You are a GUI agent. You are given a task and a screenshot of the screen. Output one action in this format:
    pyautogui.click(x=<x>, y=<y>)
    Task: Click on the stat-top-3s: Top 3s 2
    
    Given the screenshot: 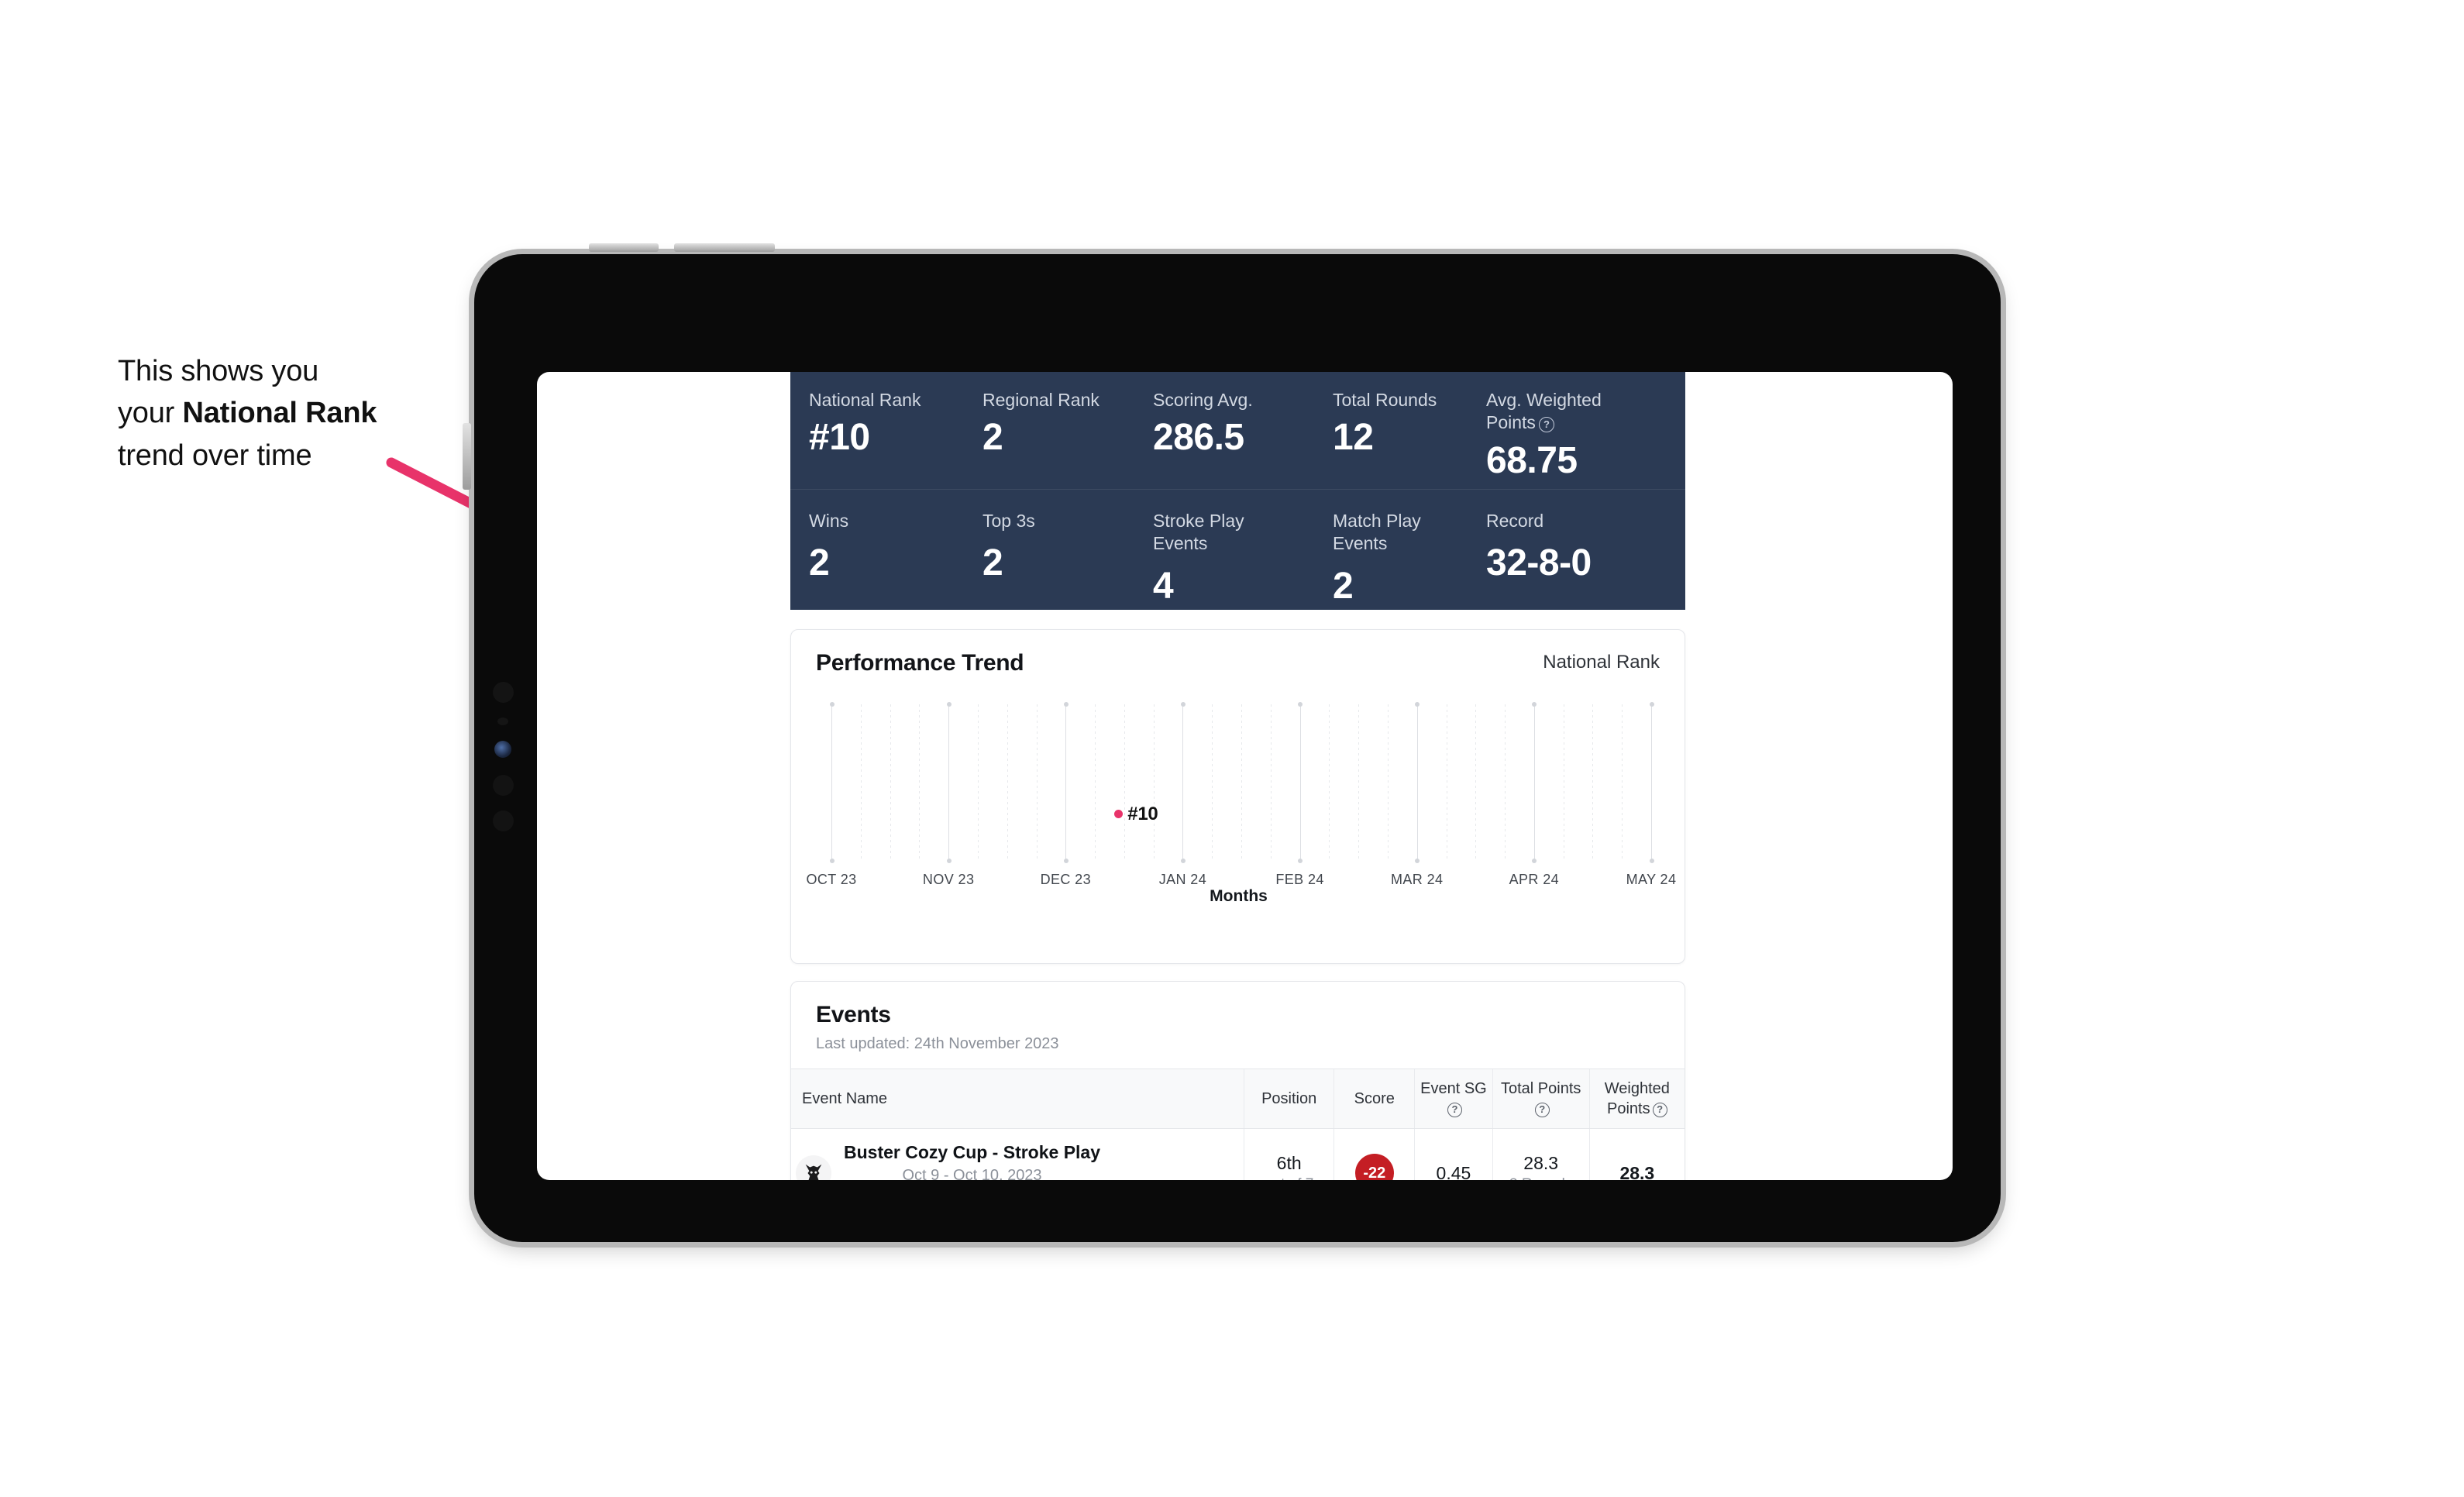 What is the action you would take?
    pyautogui.click(x=1068, y=550)
    